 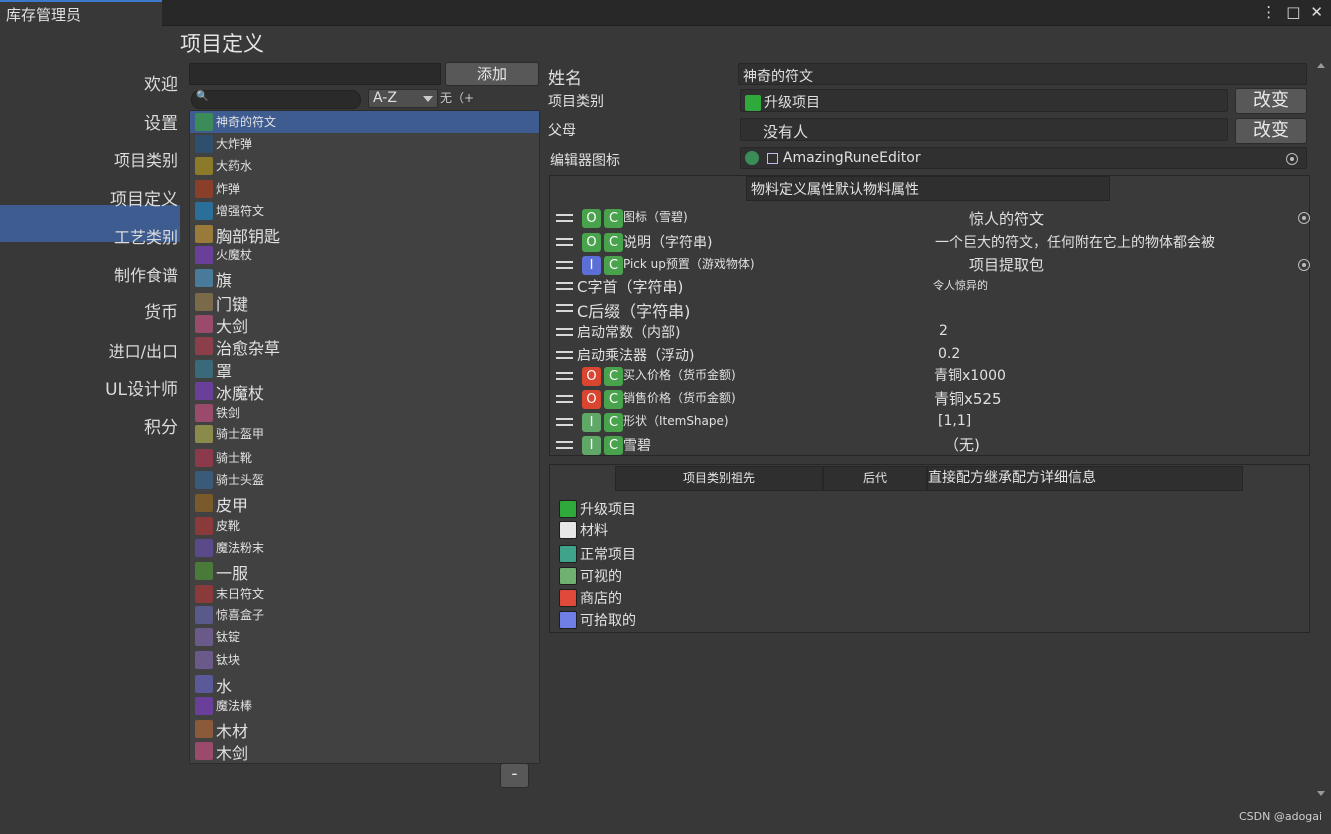 What do you see at coordinates (364, 391) in the screenshot?
I see `list-item: 冰魔杖` at bounding box center [364, 391].